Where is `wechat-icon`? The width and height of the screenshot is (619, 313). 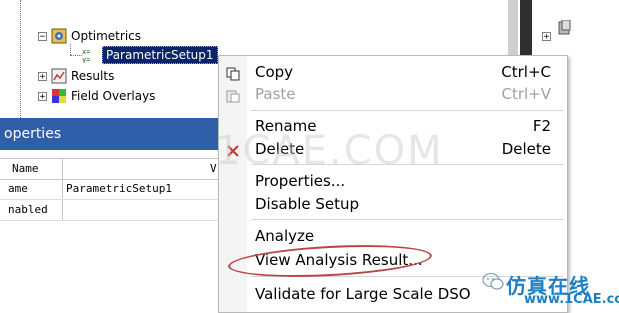 wechat-icon is located at coordinates (493, 282).